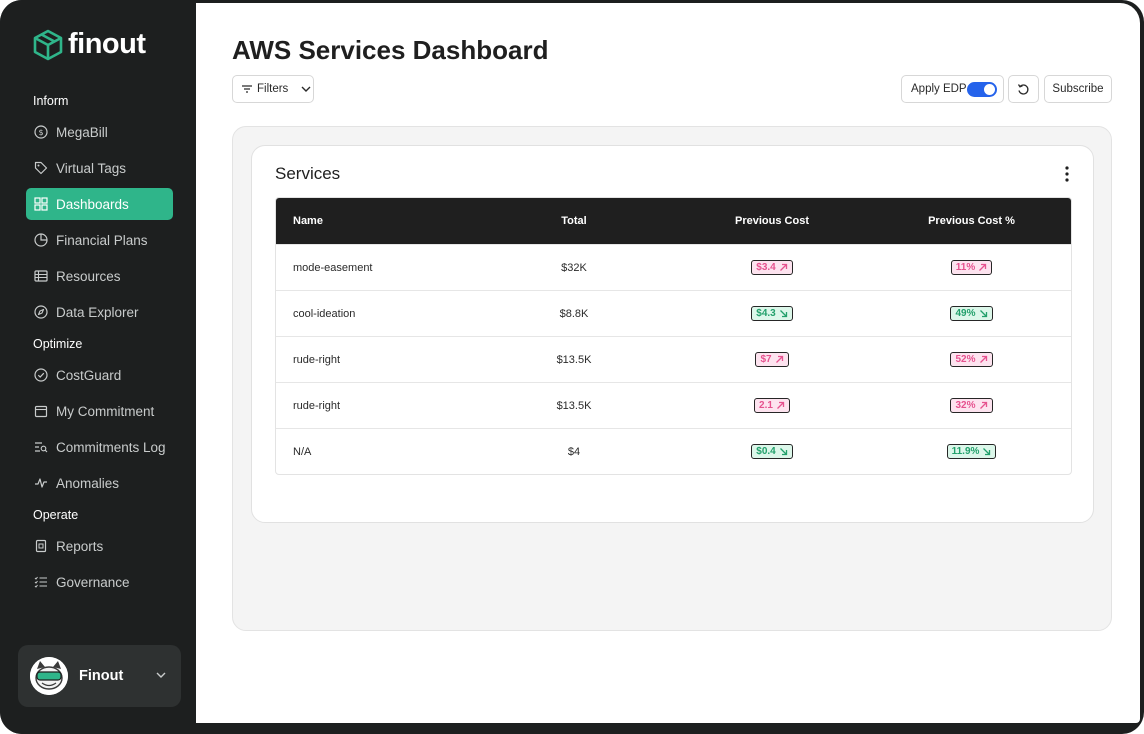 This screenshot has width=1144, height=734. I want to click on subscribe-label: Subscribe, so click(1078, 89).